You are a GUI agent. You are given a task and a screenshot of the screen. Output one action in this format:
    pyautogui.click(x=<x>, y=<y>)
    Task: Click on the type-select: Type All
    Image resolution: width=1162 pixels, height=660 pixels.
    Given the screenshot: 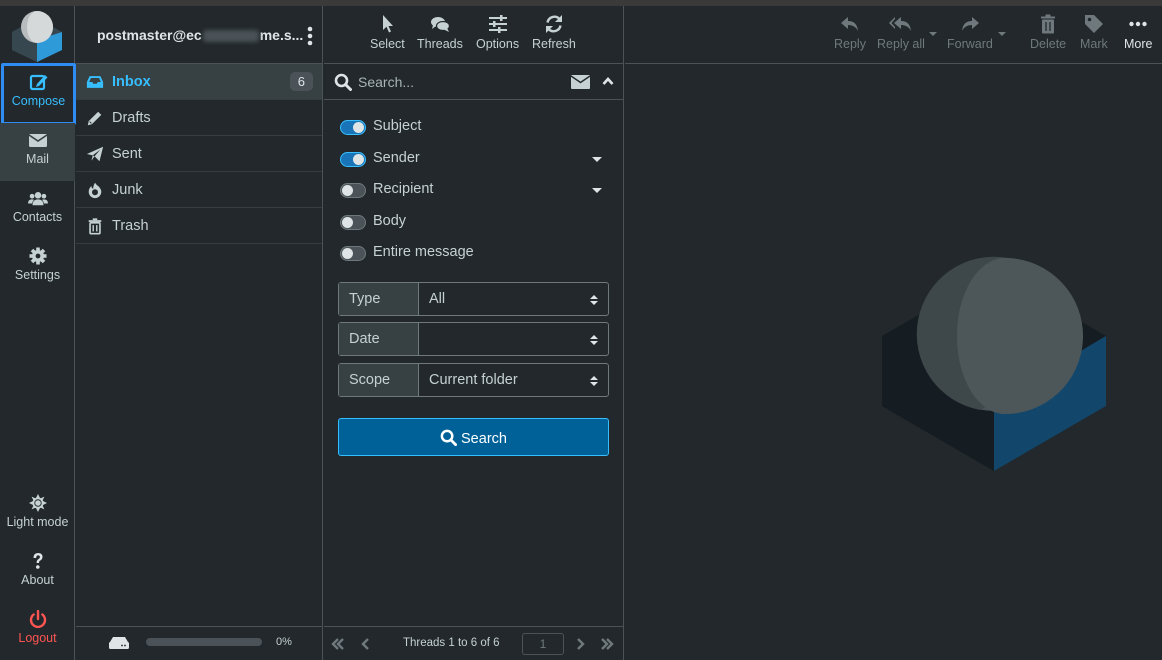 What is the action you would take?
    pyautogui.click(x=473, y=299)
    